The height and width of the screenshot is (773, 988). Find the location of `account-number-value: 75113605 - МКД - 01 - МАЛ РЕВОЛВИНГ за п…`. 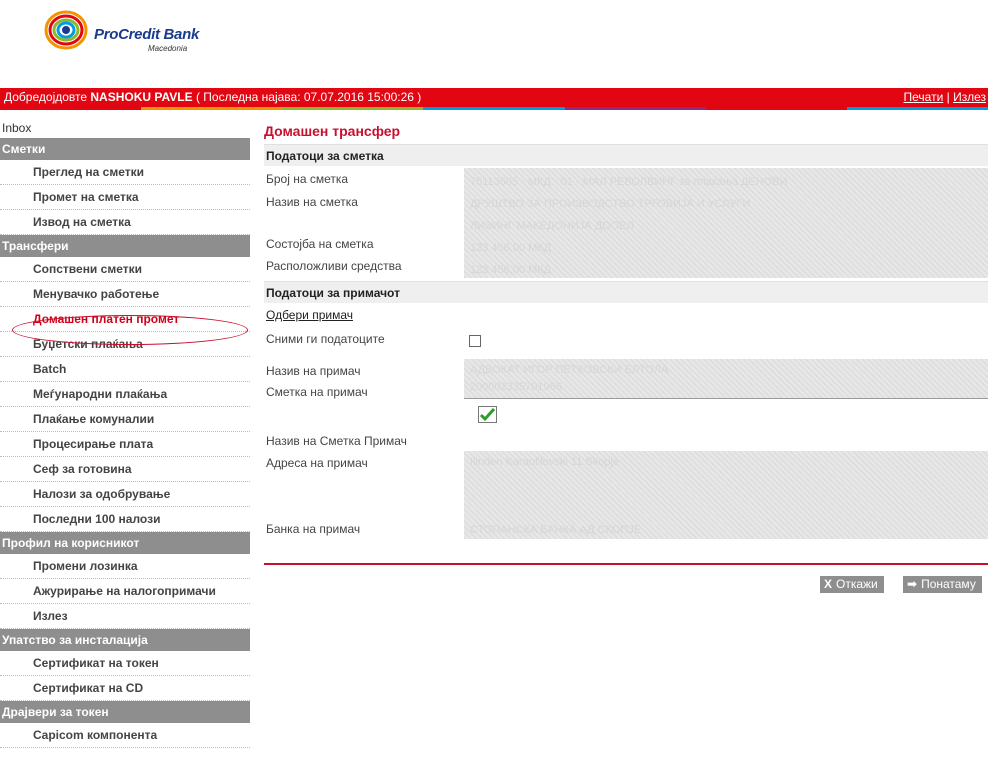

account-number-value: 75113605 - МКД - 01 - МАЛ РЕВОЛВИНГ за п… is located at coordinates (629, 182).